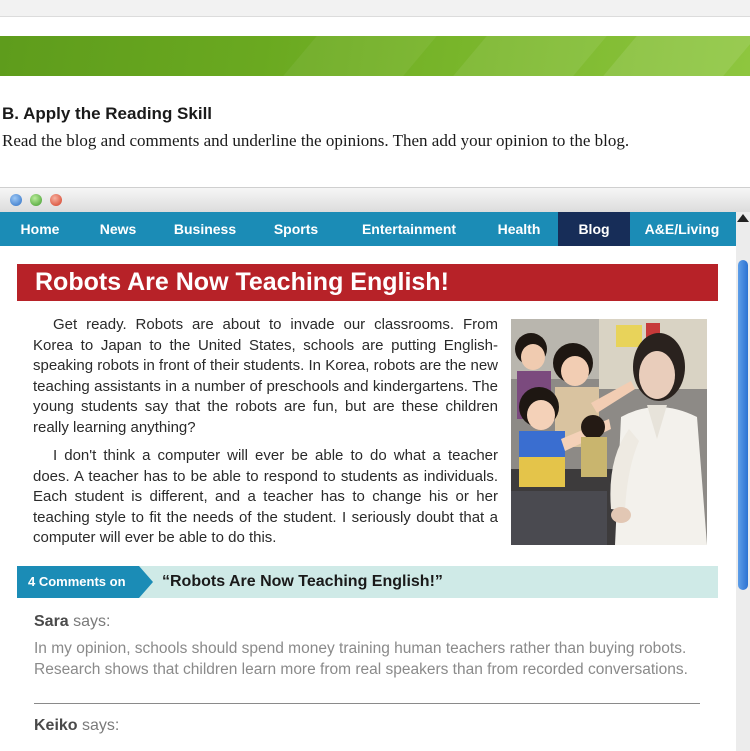 This screenshot has height=751, width=750. I want to click on comment-author-line: Keiko says:, so click(369, 726).